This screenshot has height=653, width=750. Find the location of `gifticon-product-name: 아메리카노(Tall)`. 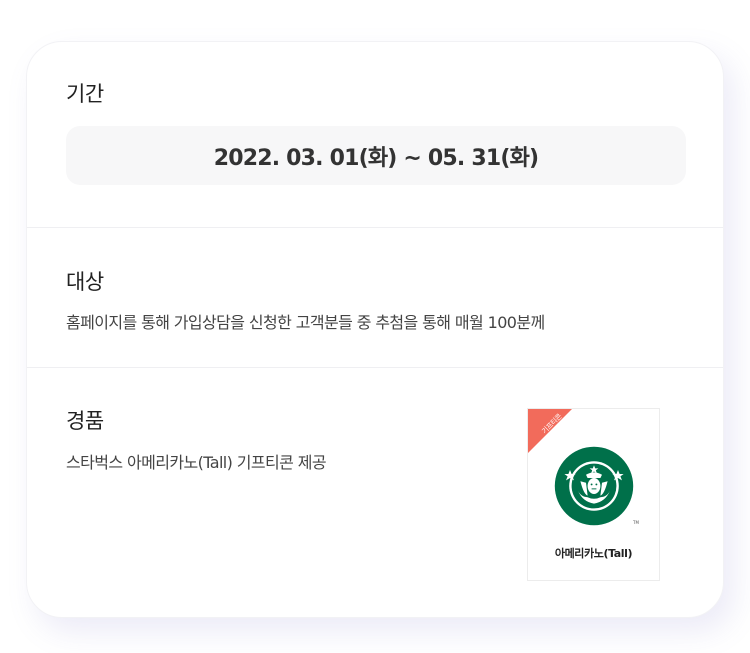

gifticon-product-name: 아메리카노(Tall) is located at coordinates (593, 553).